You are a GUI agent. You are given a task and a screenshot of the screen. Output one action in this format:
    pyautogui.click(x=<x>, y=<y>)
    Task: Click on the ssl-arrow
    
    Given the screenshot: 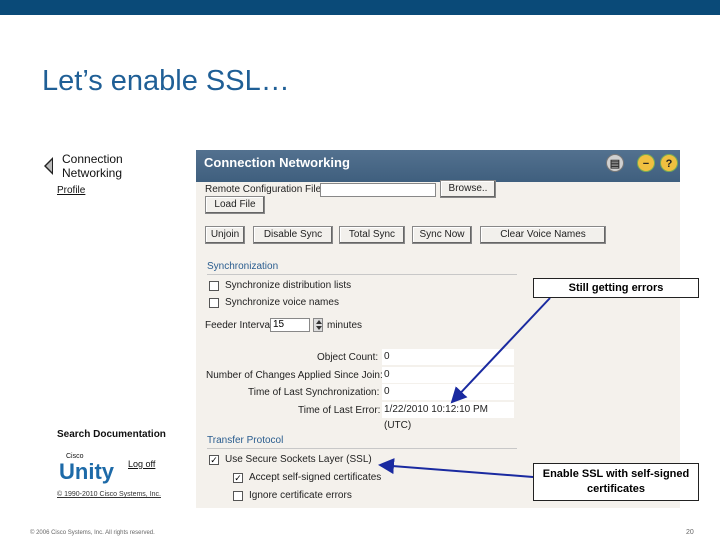 What is the action you would take?
    pyautogui.click(x=456, y=468)
    